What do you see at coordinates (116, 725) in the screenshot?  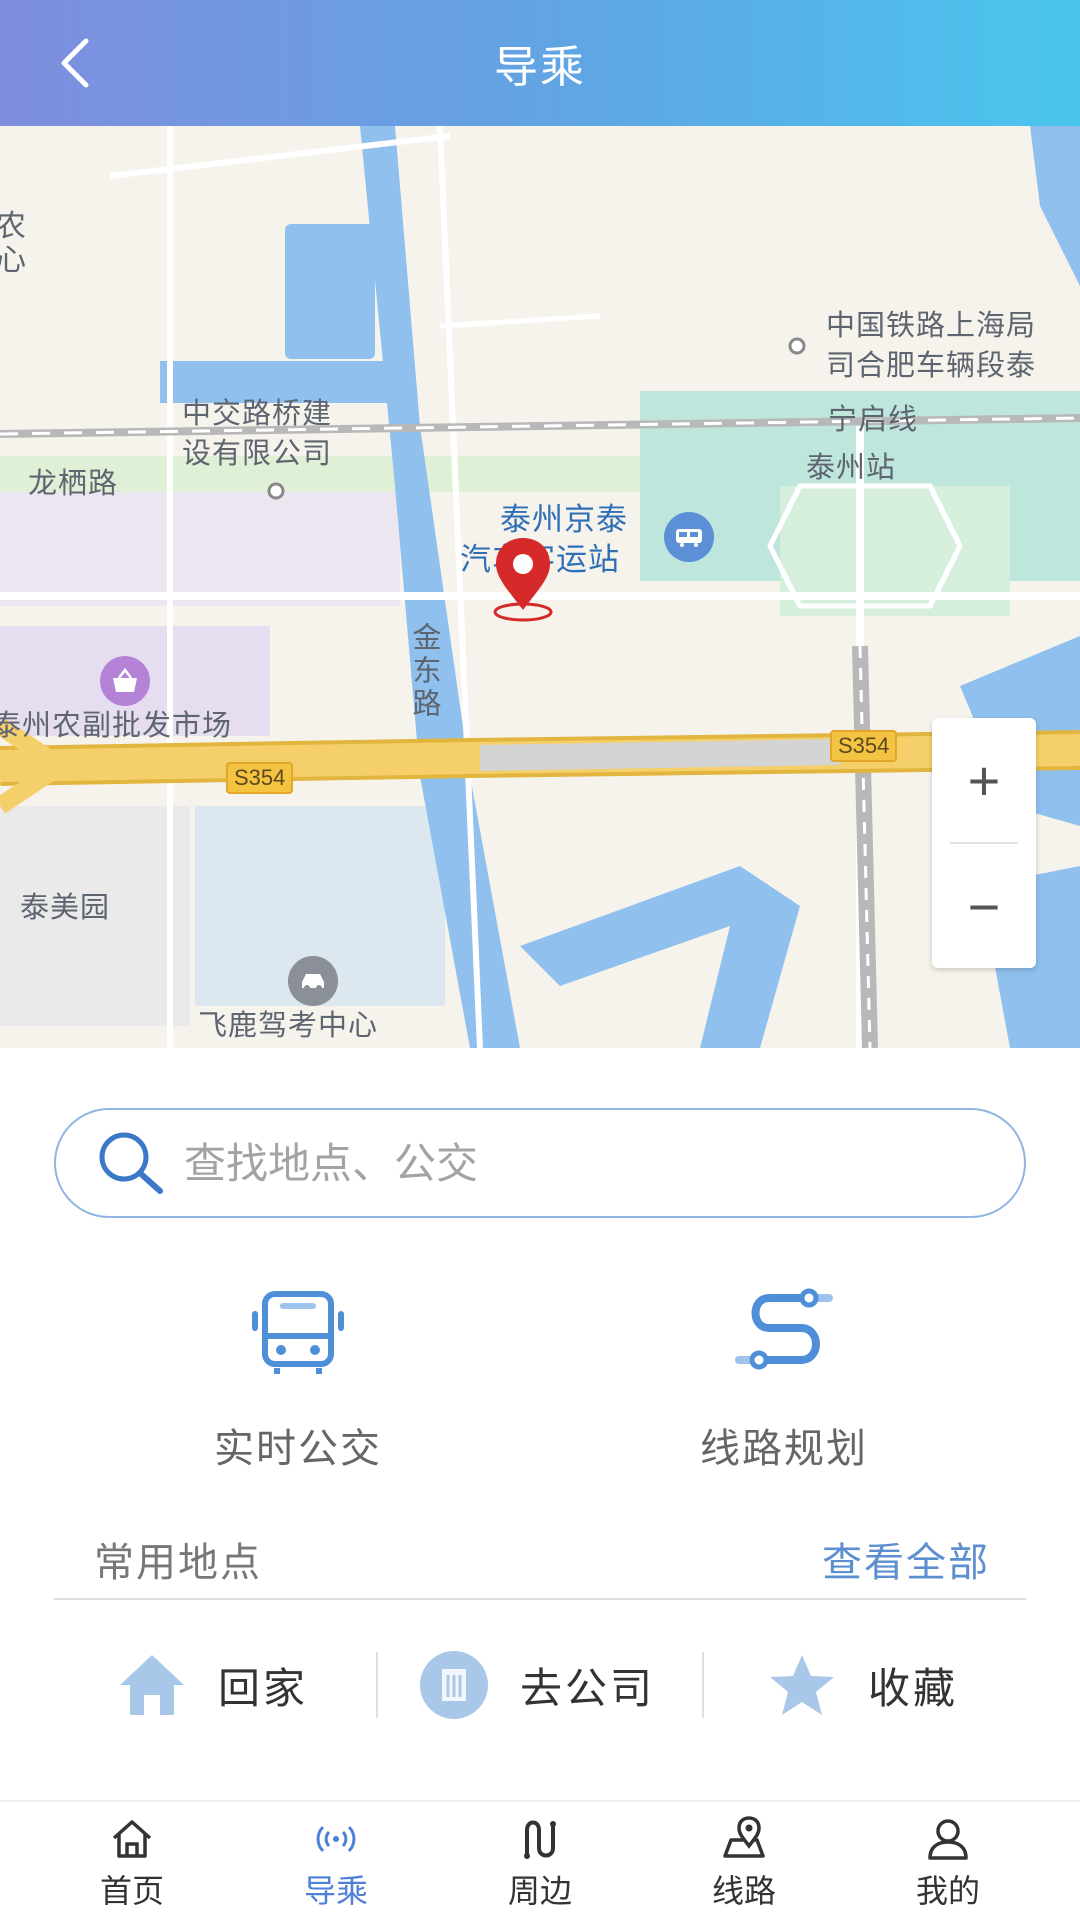 I see `map-label-market: 泰州农副批发市场` at bounding box center [116, 725].